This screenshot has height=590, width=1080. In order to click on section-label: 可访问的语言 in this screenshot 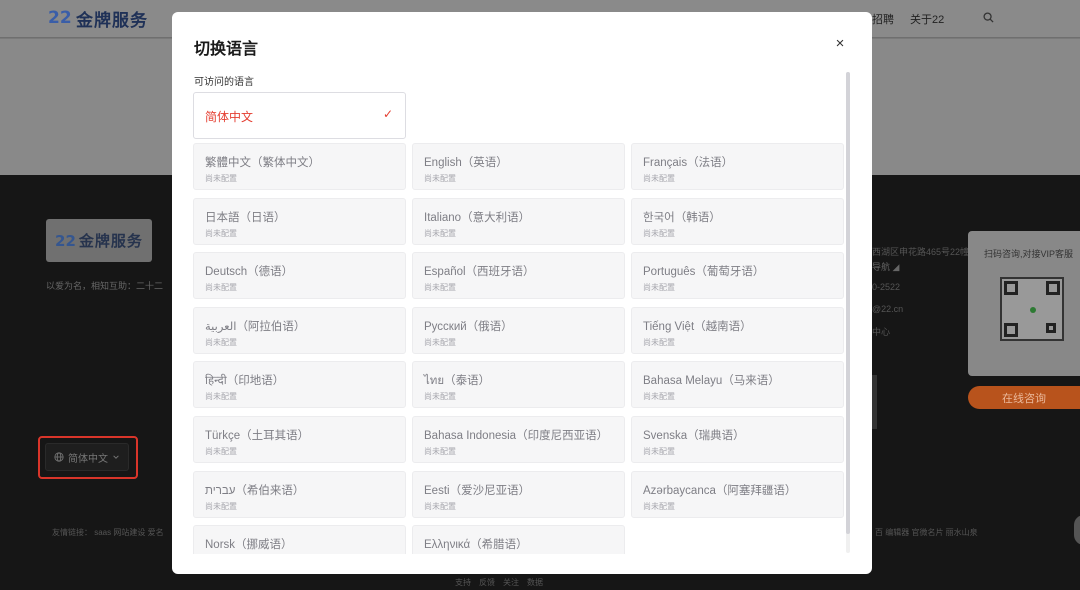, I will do `click(224, 82)`.